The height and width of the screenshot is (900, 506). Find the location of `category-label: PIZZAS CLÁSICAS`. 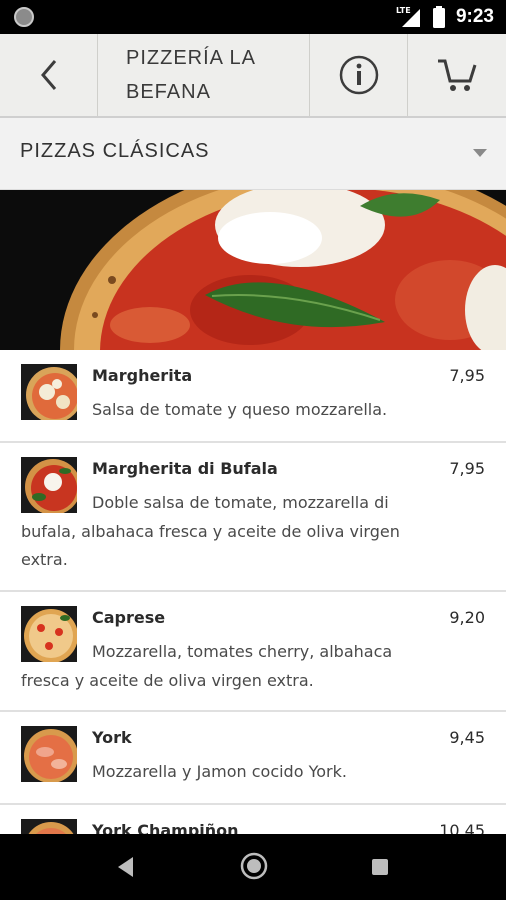

category-label: PIZZAS CLÁSICAS is located at coordinates (115, 151).